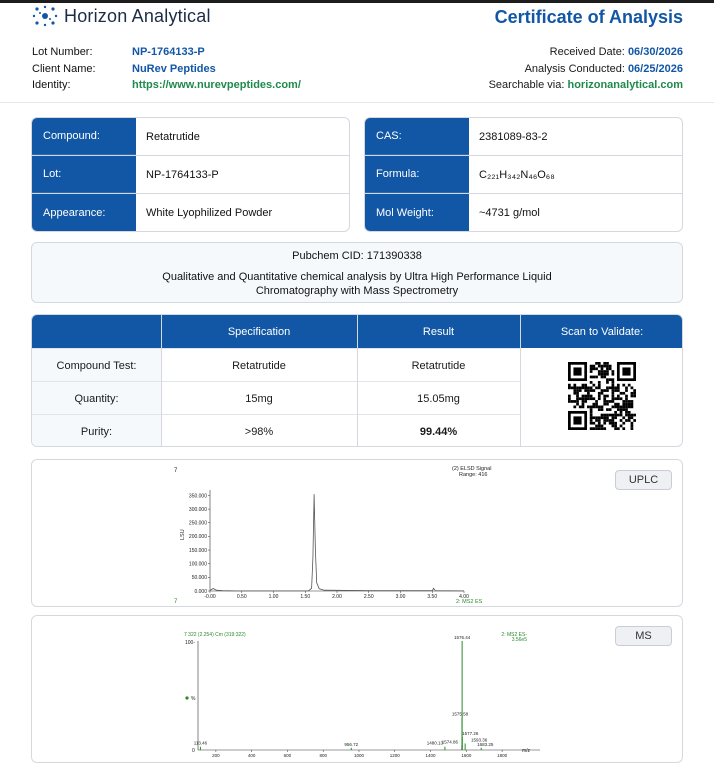 This screenshot has width=714, height=778. Describe the element at coordinates (417, 136) in the screenshot. I see `cas-label: CAS:` at that location.